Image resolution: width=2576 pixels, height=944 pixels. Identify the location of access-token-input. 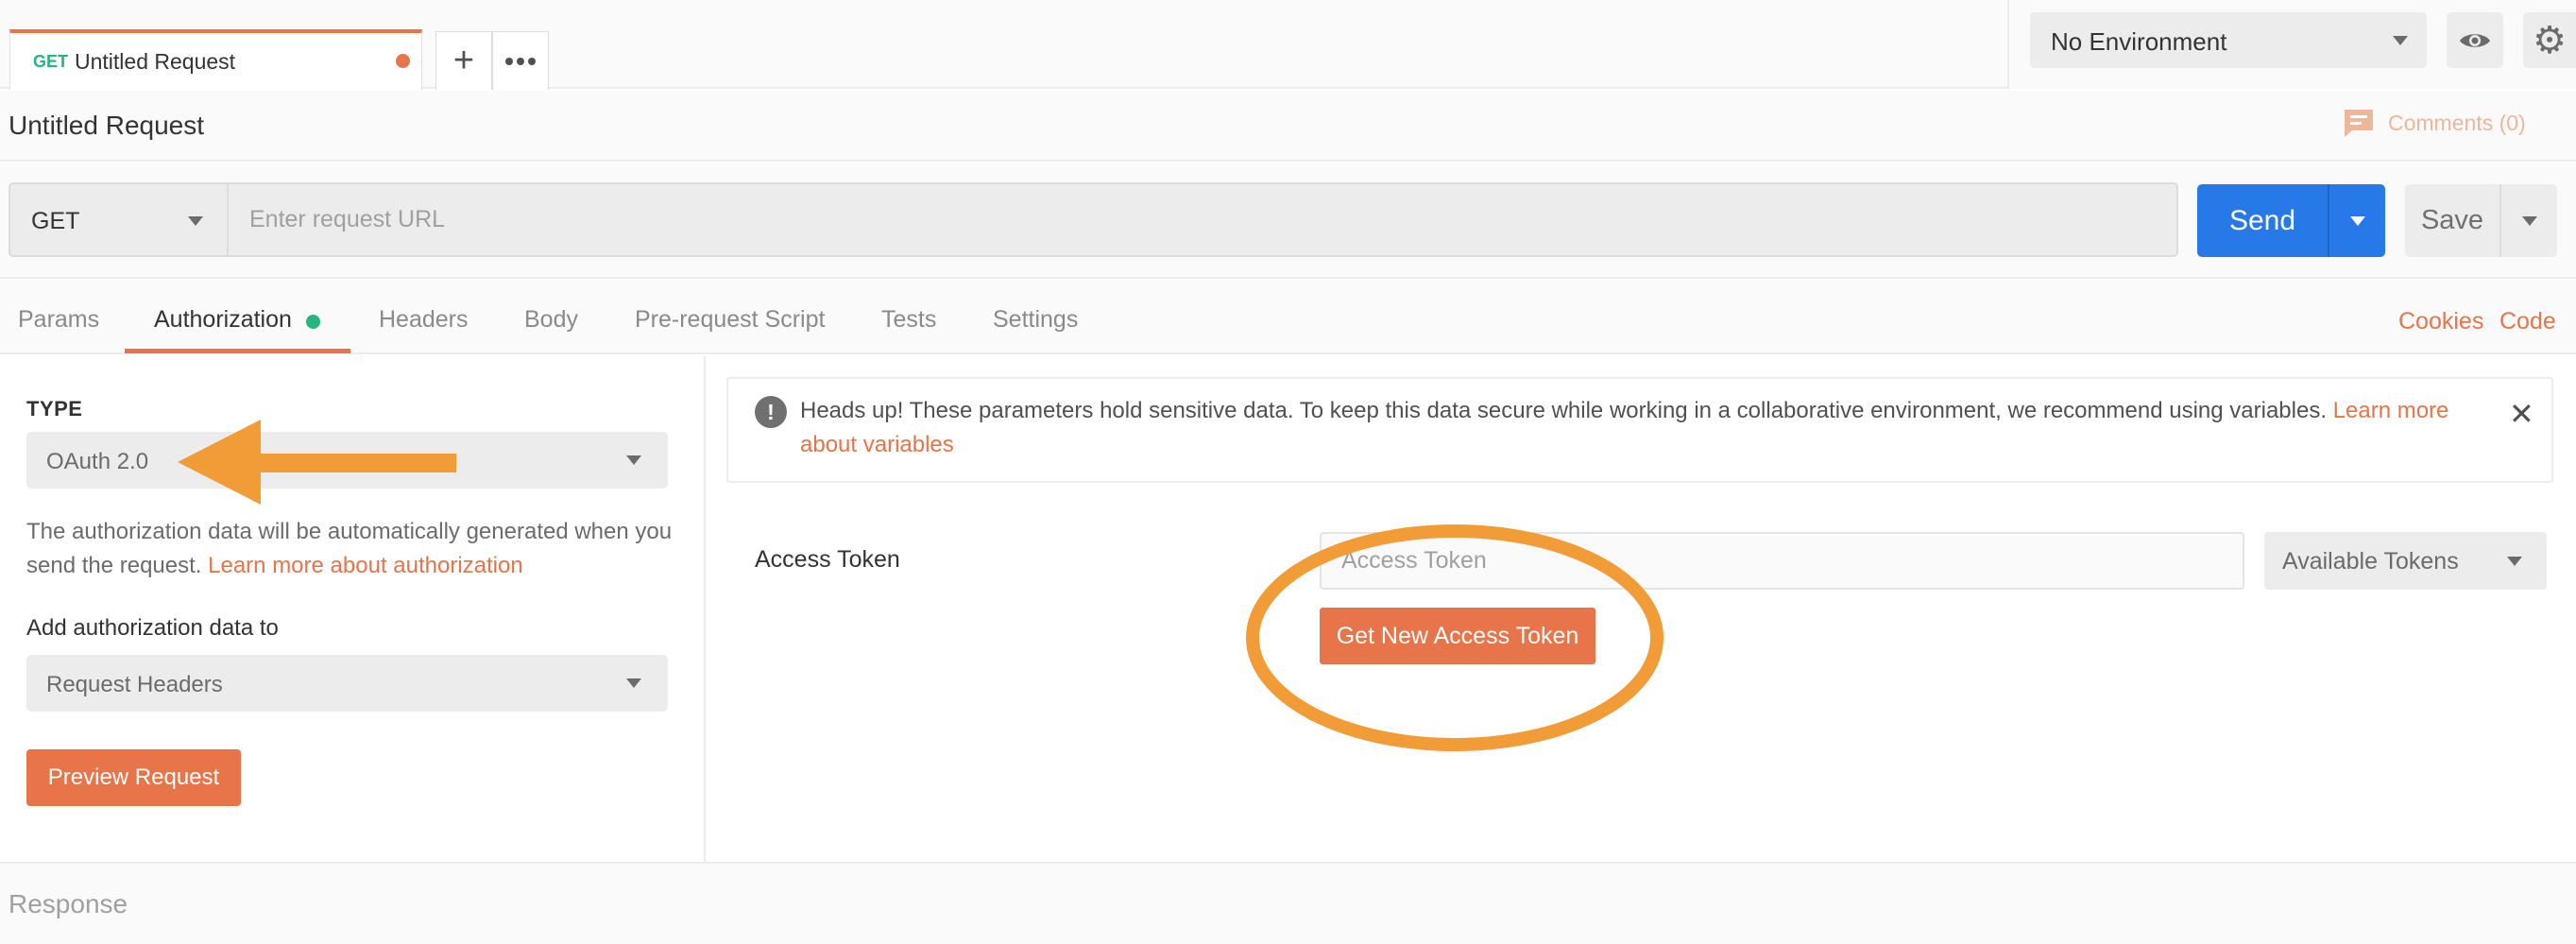
(1782, 561).